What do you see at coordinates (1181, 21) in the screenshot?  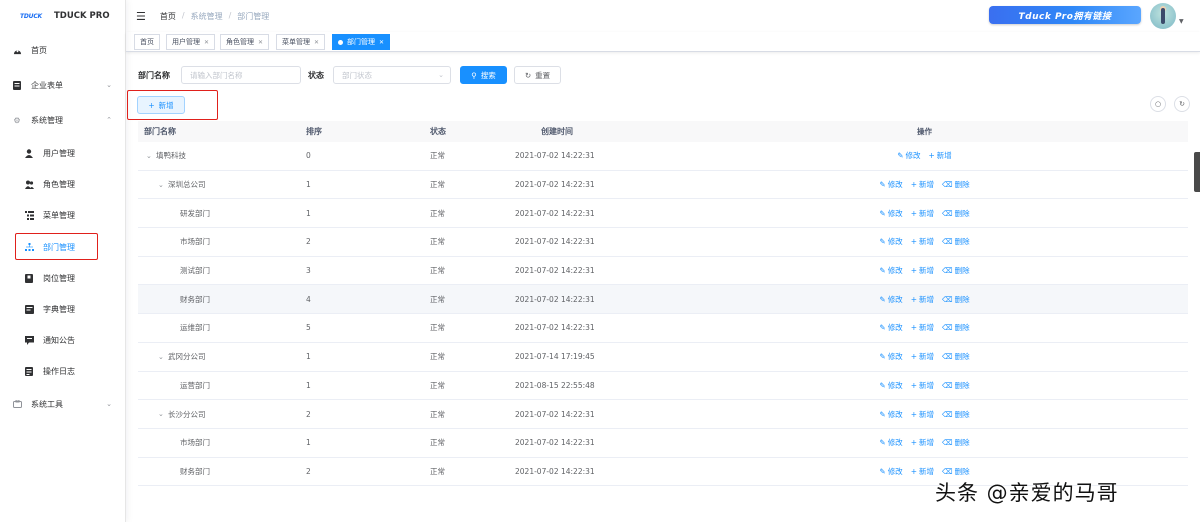 I see `caret-down-icon: ▼` at bounding box center [1181, 21].